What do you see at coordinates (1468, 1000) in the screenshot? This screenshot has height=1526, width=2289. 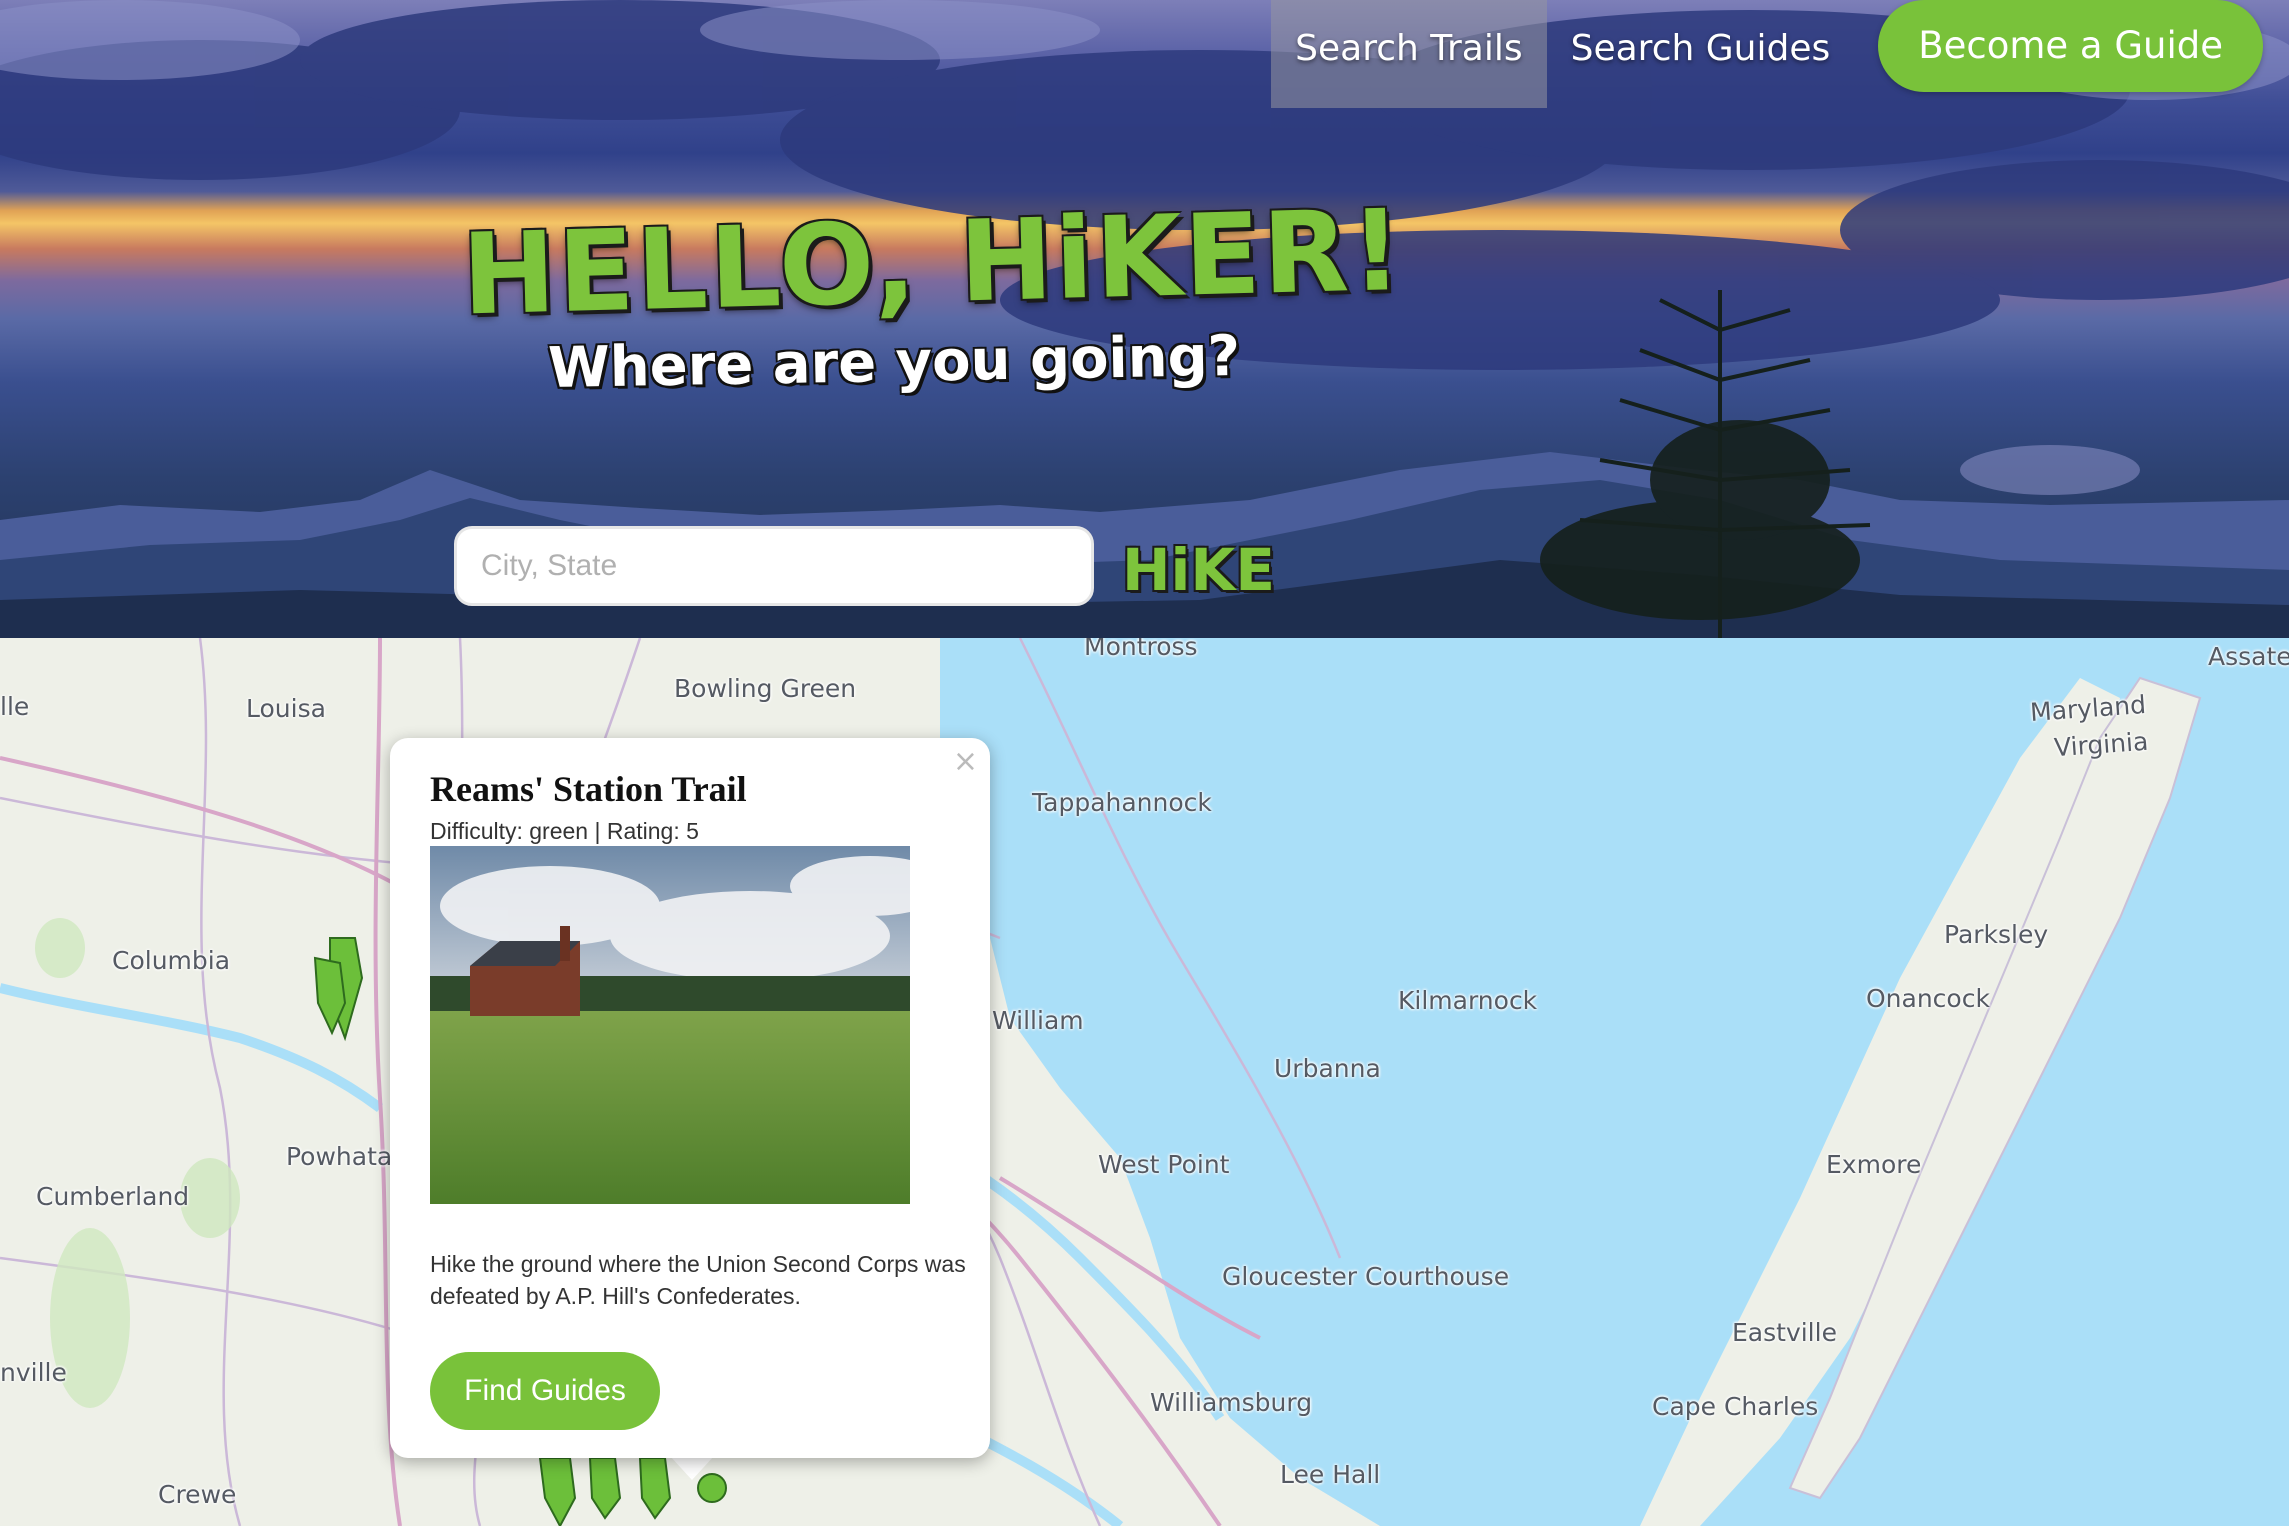 I see `place-label: Kilmarnock` at bounding box center [1468, 1000].